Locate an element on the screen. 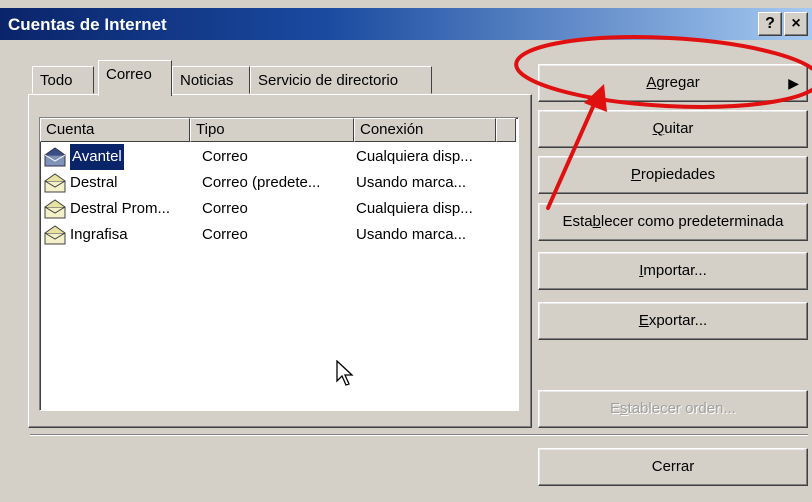 The image size is (812, 502). account-name: Ingrafisa is located at coordinates (99, 234).